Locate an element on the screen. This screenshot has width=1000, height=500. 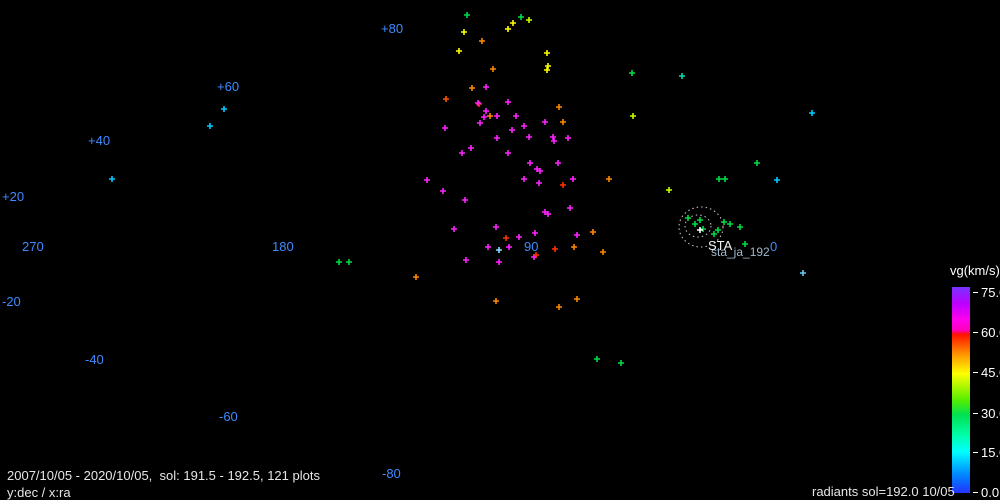
dec-label-p60: +60 is located at coordinates (228, 86).